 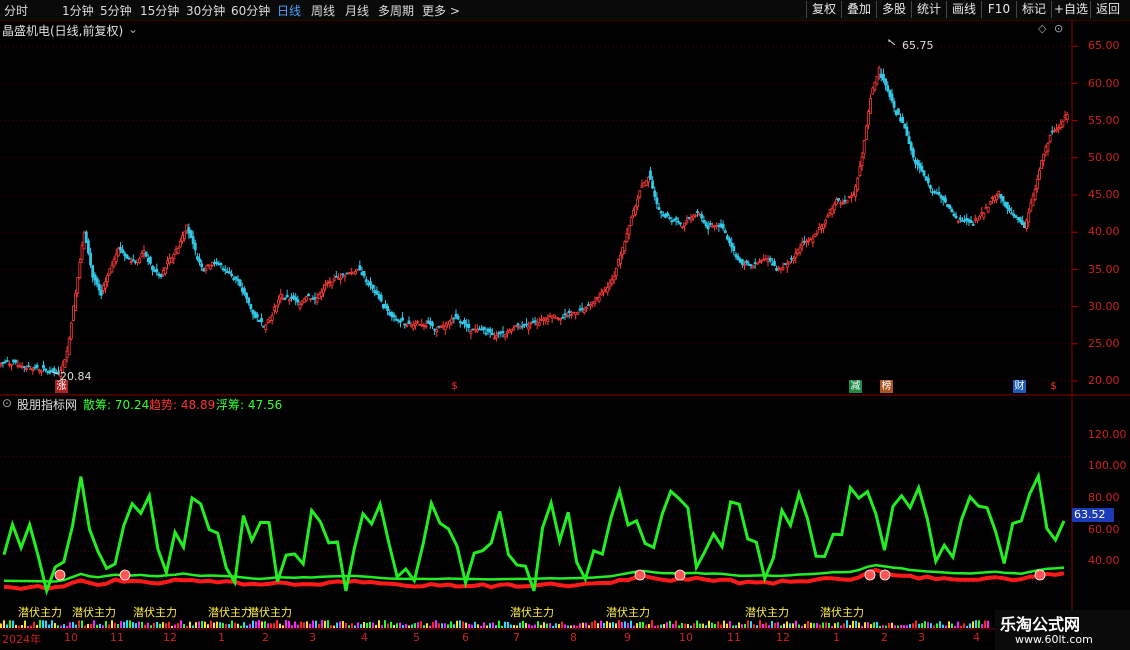 What do you see at coordinates (159, 10) in the screenshot?
I see `period-tab-15min: 15分钟` at bounding box center [159, 10].